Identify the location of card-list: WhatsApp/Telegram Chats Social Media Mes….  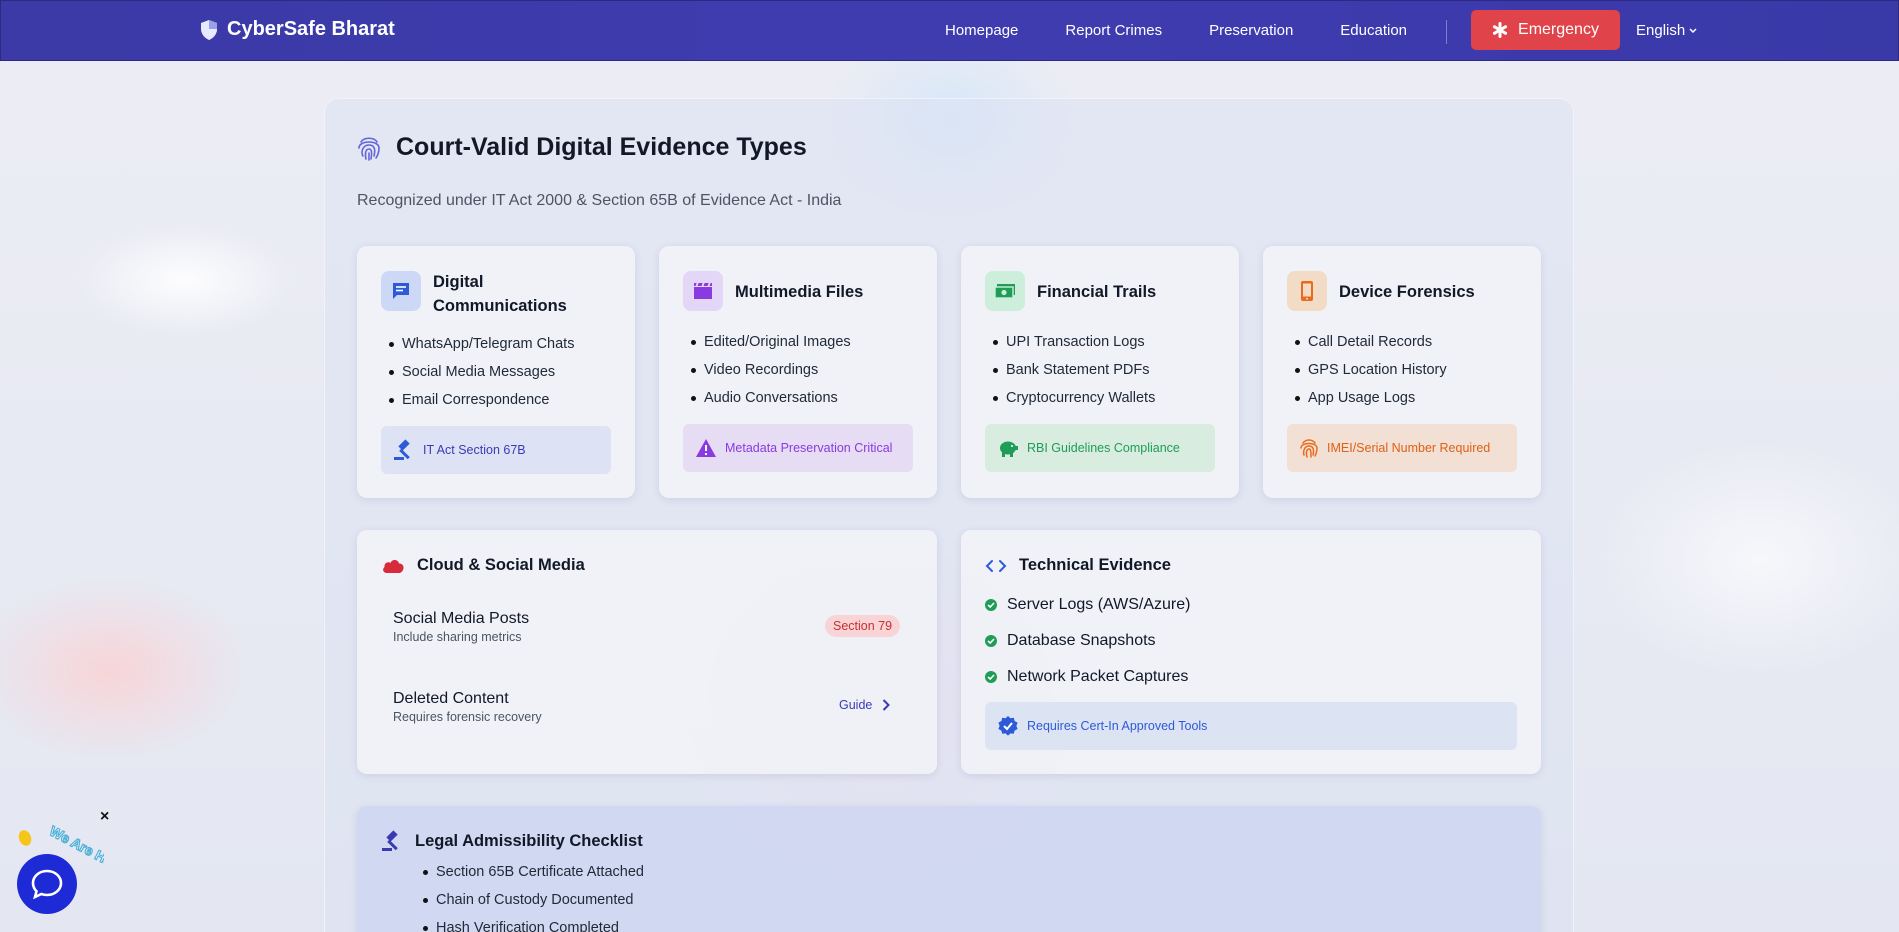
(481, 372).